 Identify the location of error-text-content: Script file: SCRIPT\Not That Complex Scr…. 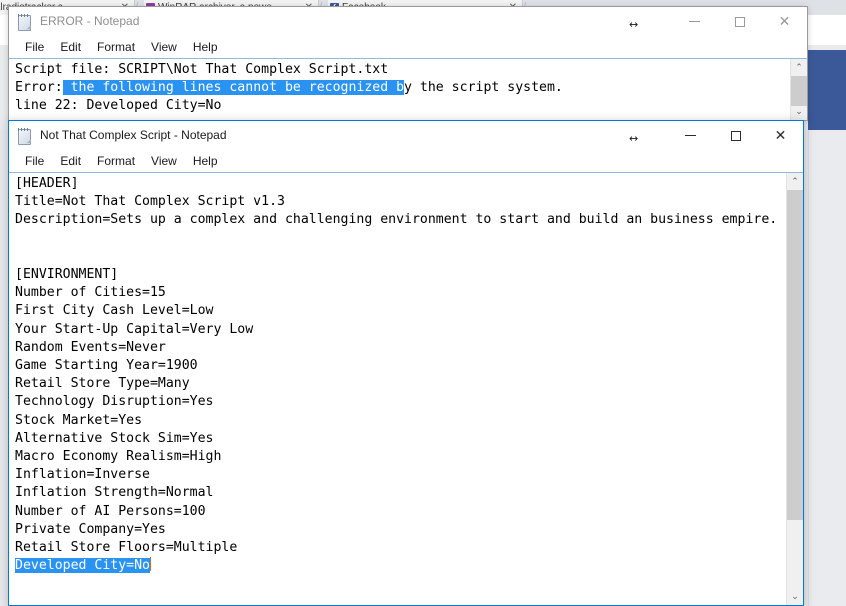
(400, 89).